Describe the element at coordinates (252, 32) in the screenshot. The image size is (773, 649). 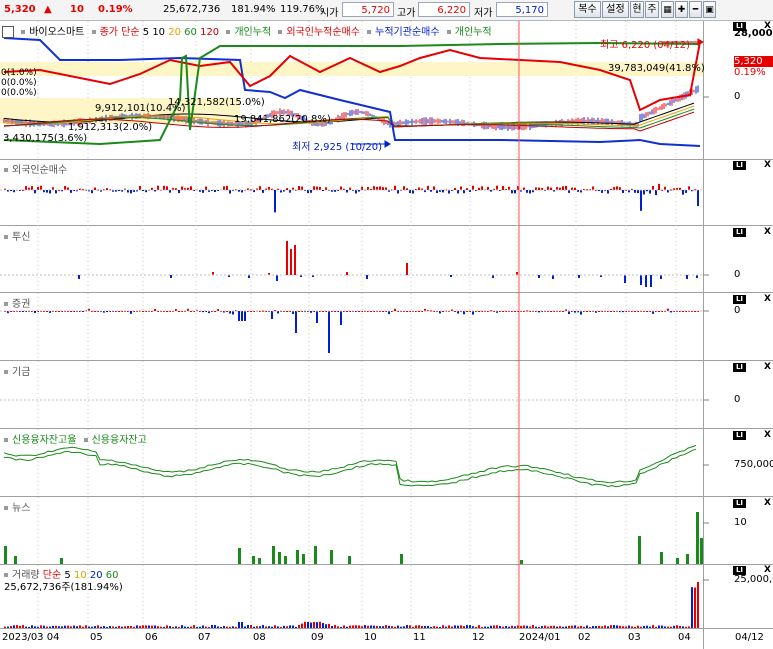
I see `legend-individual: 개인누적` at that location.